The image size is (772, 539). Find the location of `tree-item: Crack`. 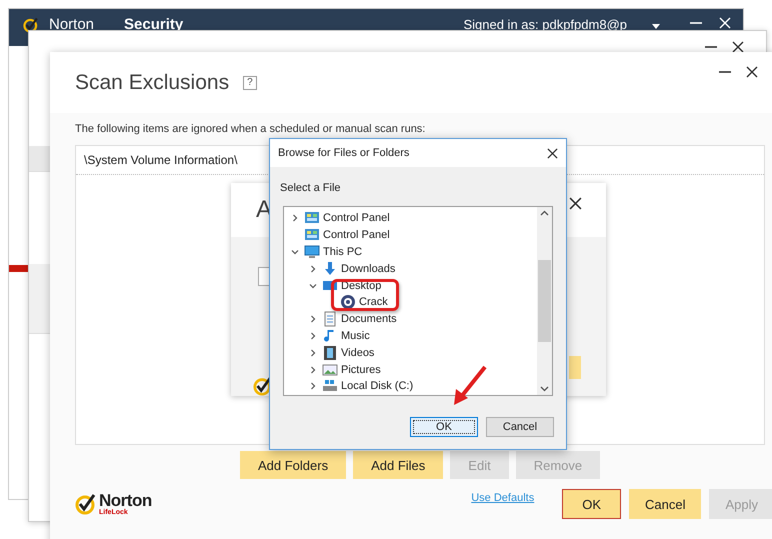

tree-item: Crack is located at coordinates (373, 302).